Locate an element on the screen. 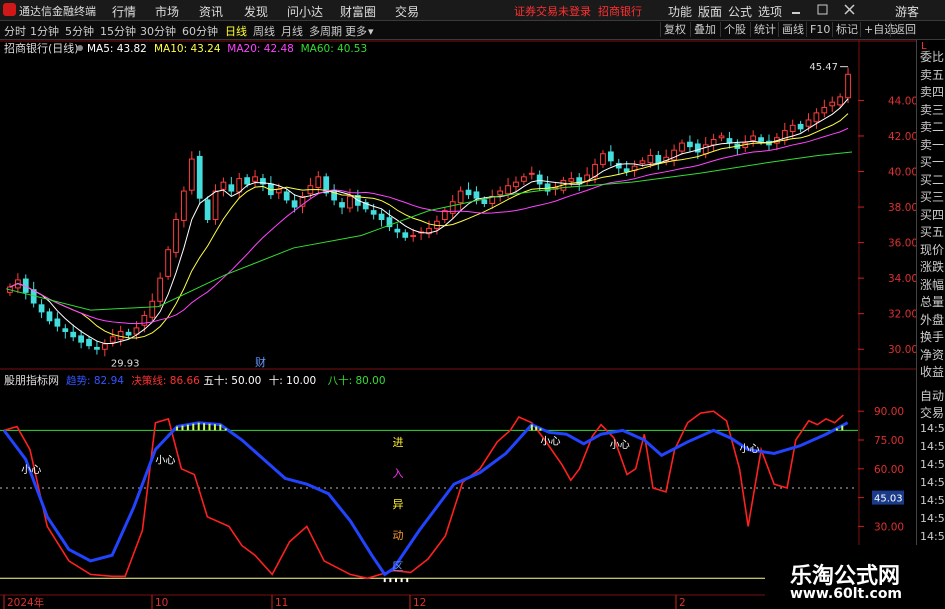 This screenshot has width=945, height=609. quote-label-6: 买一 is located at coordinates (932, 162).